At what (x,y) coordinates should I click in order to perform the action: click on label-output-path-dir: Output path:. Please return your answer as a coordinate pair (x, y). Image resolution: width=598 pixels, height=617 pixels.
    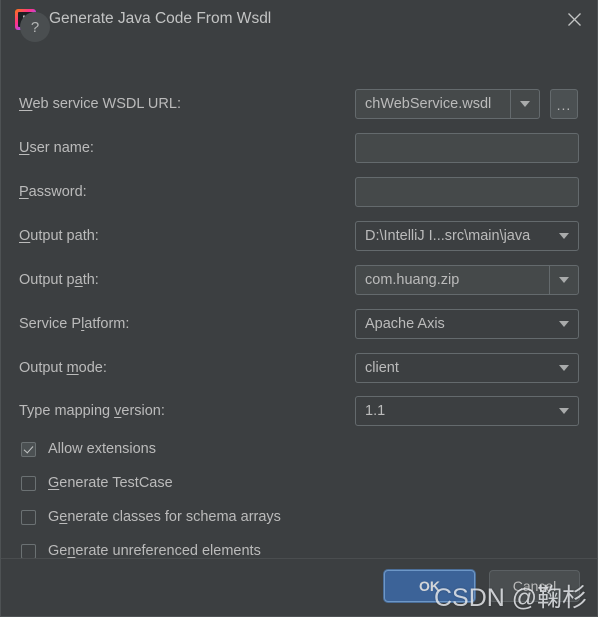
    Looking at the image, I should click on (59, 236).